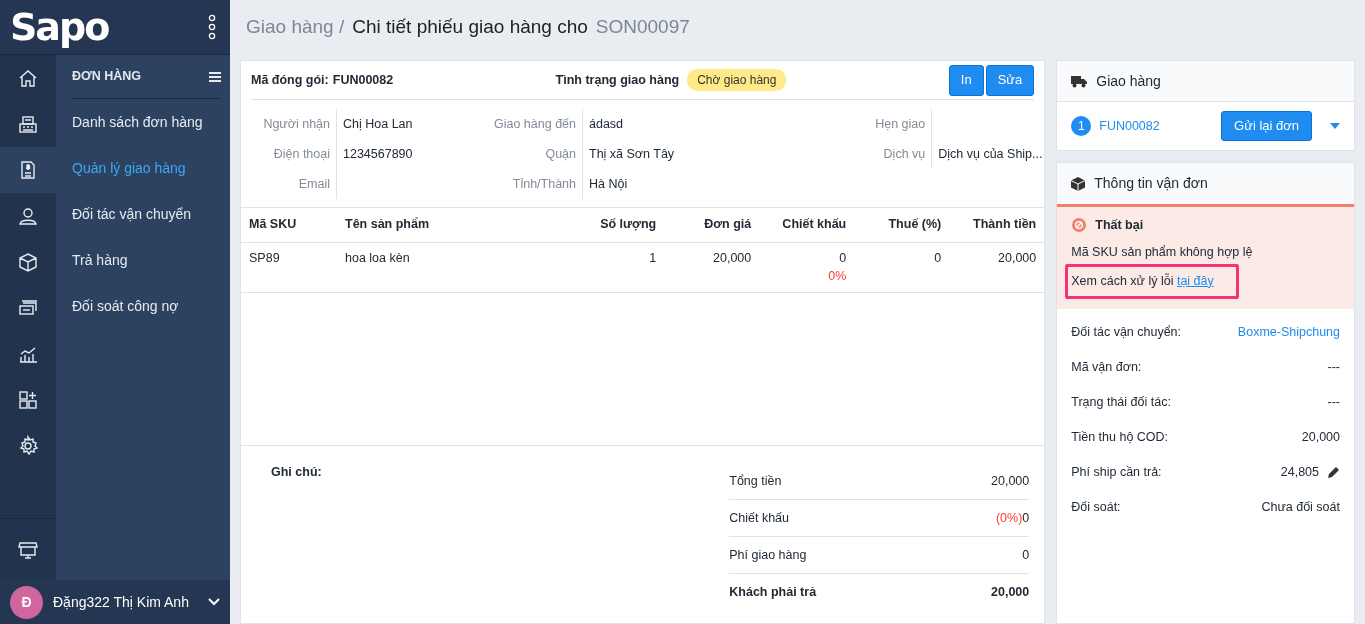 Image resolution: width=1365 pixels, height=624 pixels. Describe the element at coordinates (1026, 555) in the screenshot. I see `total-value: 0` at that location.